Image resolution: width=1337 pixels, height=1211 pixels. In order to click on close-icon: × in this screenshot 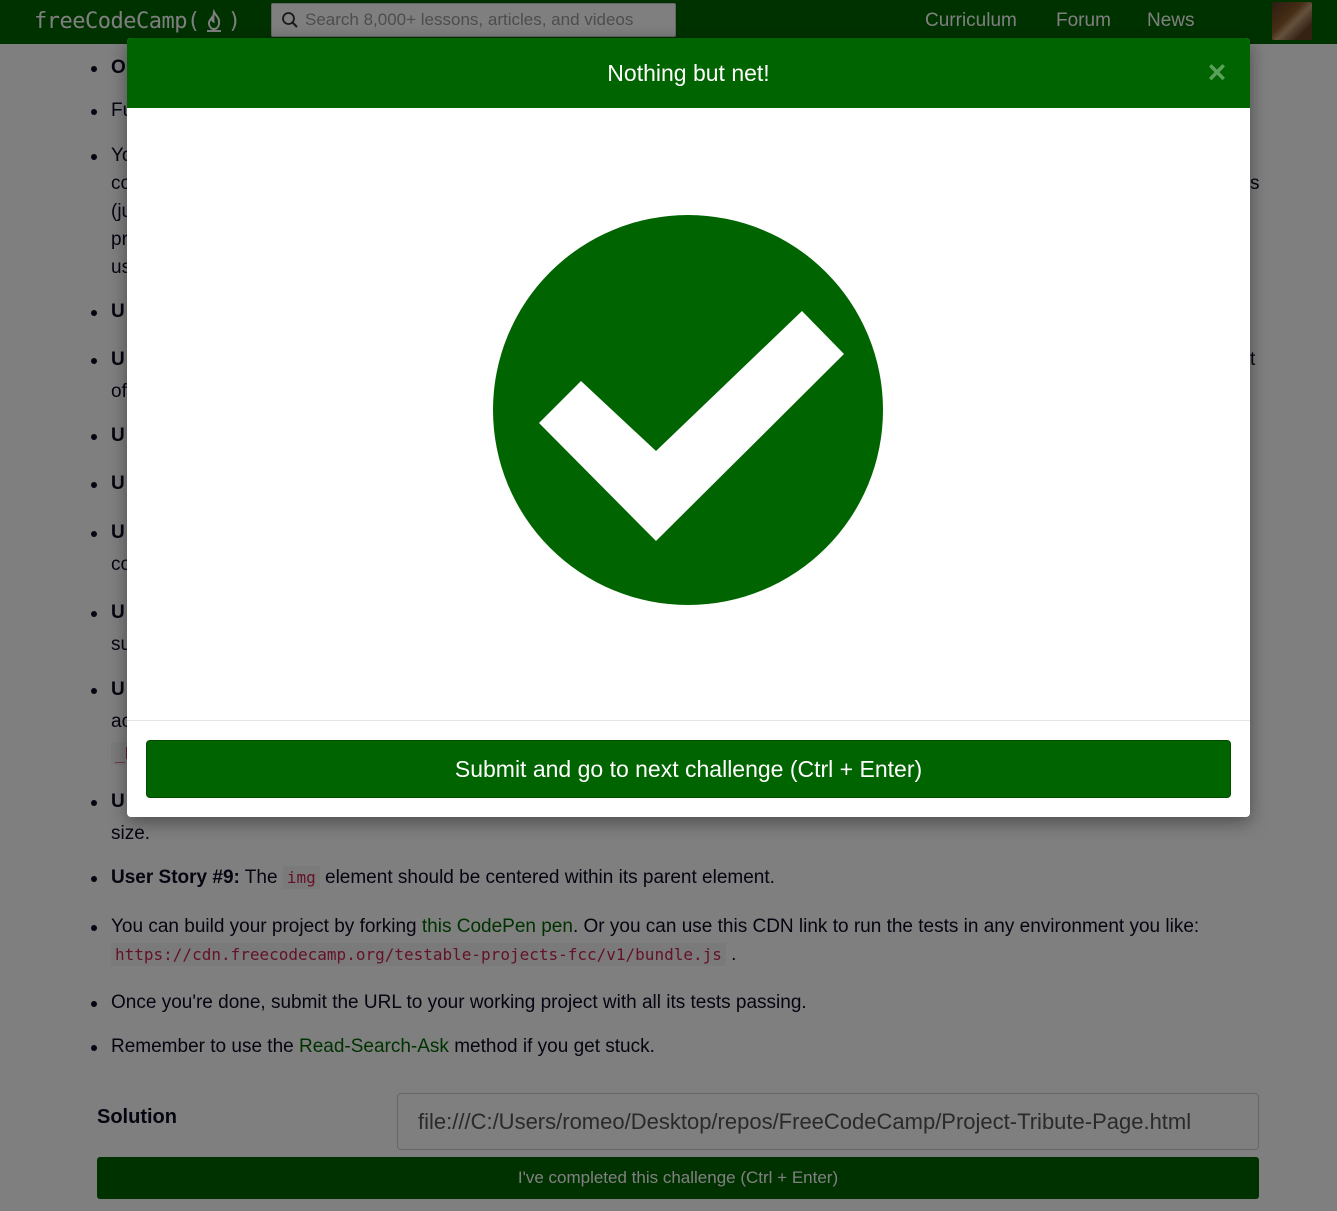, I will do `click(1217, 72)`.